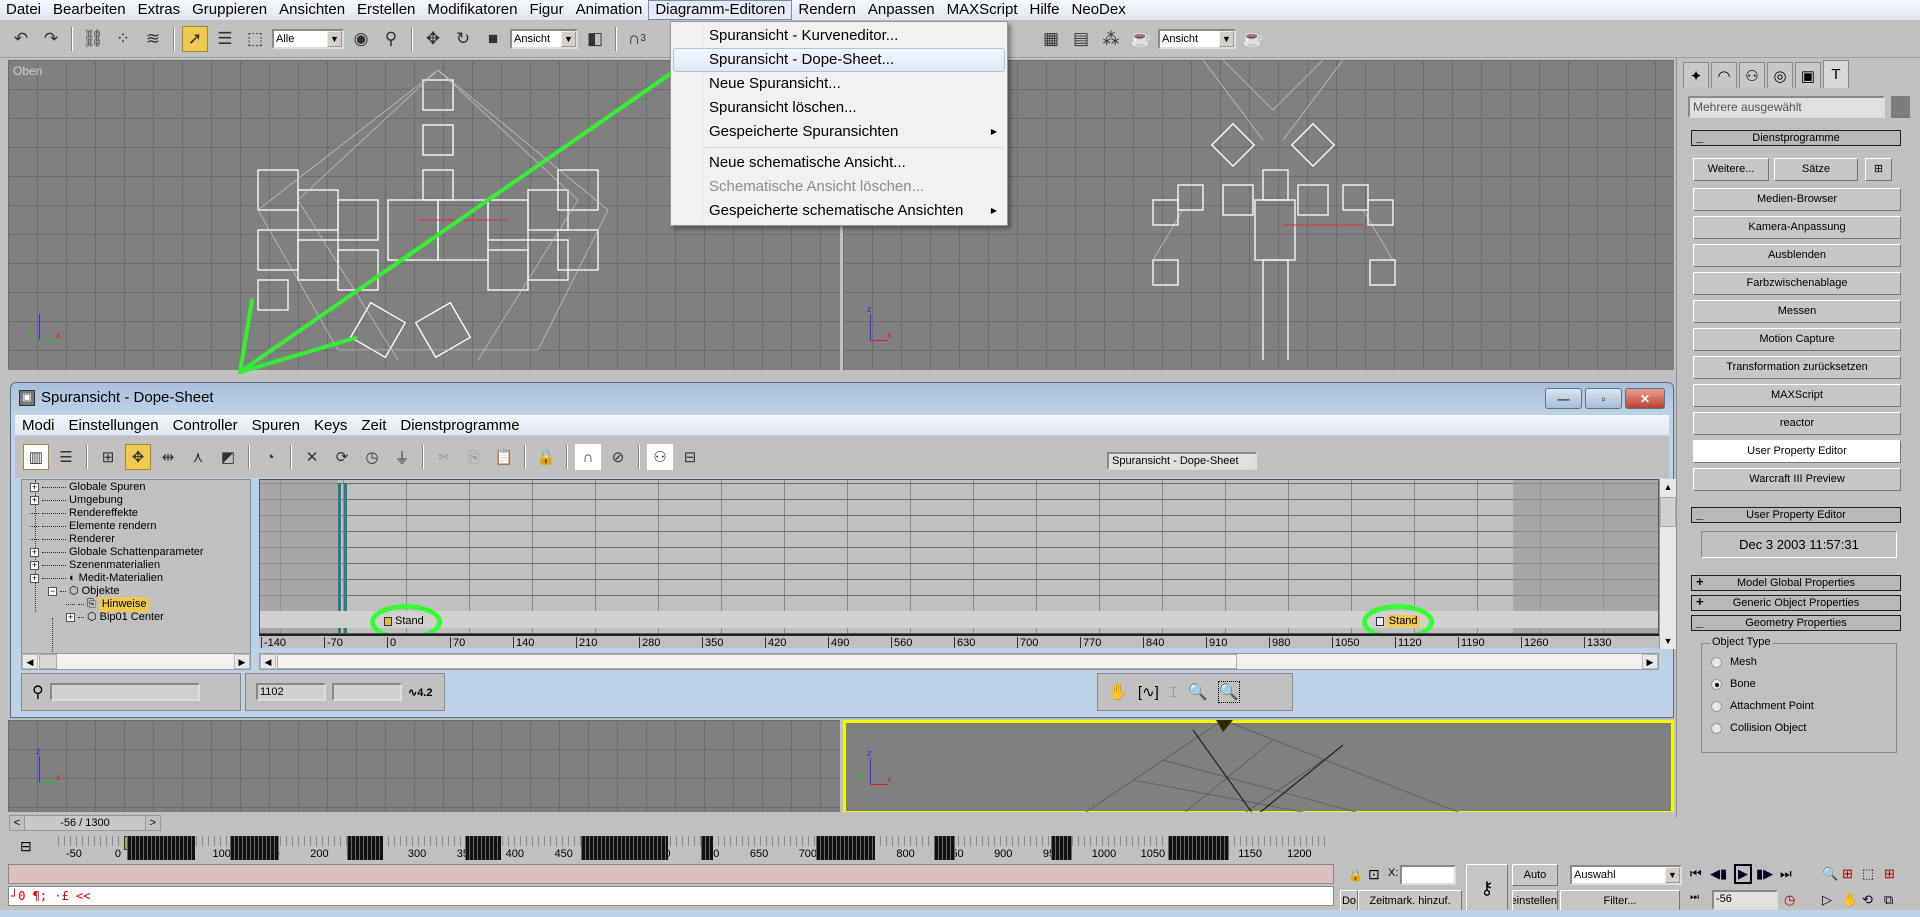 This screenshot has width=1920, height=917. Describe the element at coordinates (1797, 255) in the screenshot. I see `utility-button-ausblenden: Ausblenden` at that location.